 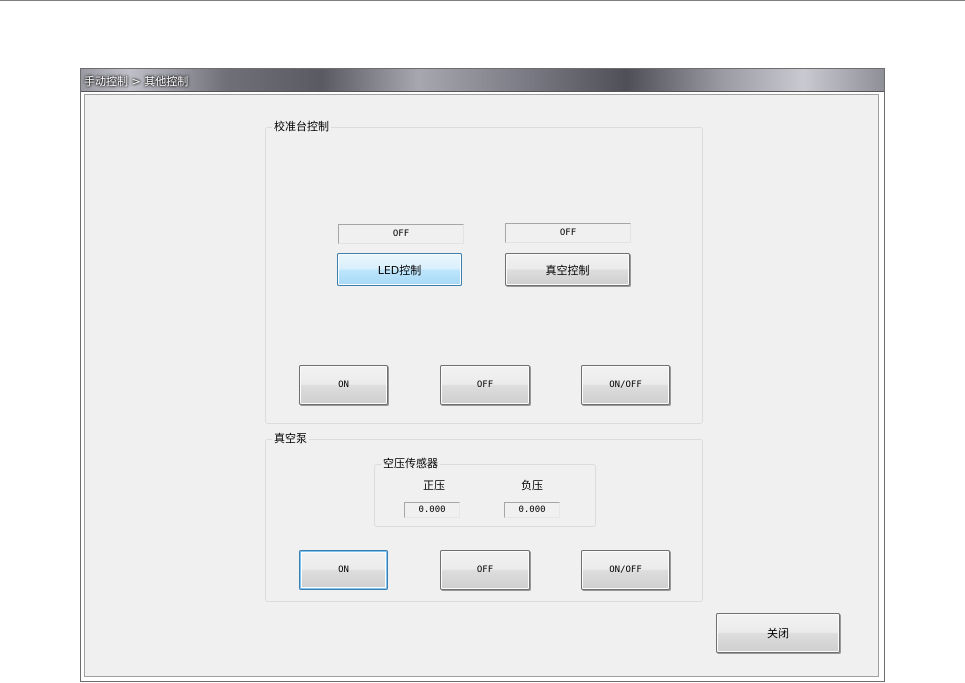 What do you see at coordinates (485, 570) in the screenshot?
I see `pump-off-button: OFF` at bounding box center [485, 570].